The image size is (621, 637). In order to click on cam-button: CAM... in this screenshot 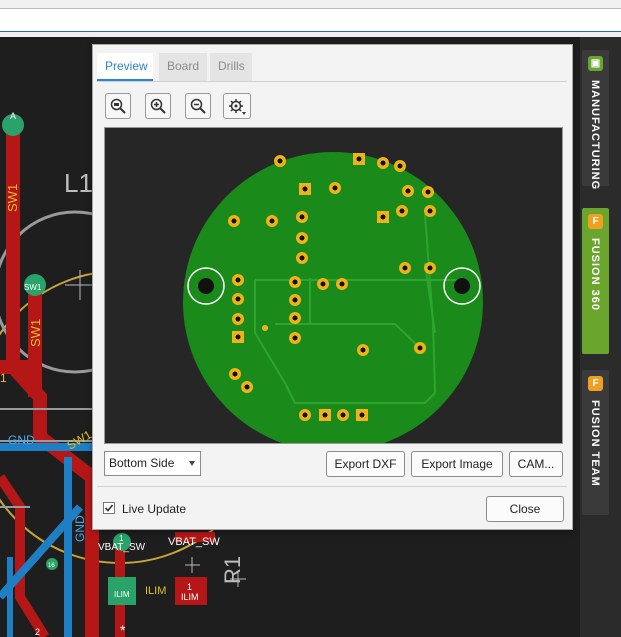, I will do `click(536, 464)`.